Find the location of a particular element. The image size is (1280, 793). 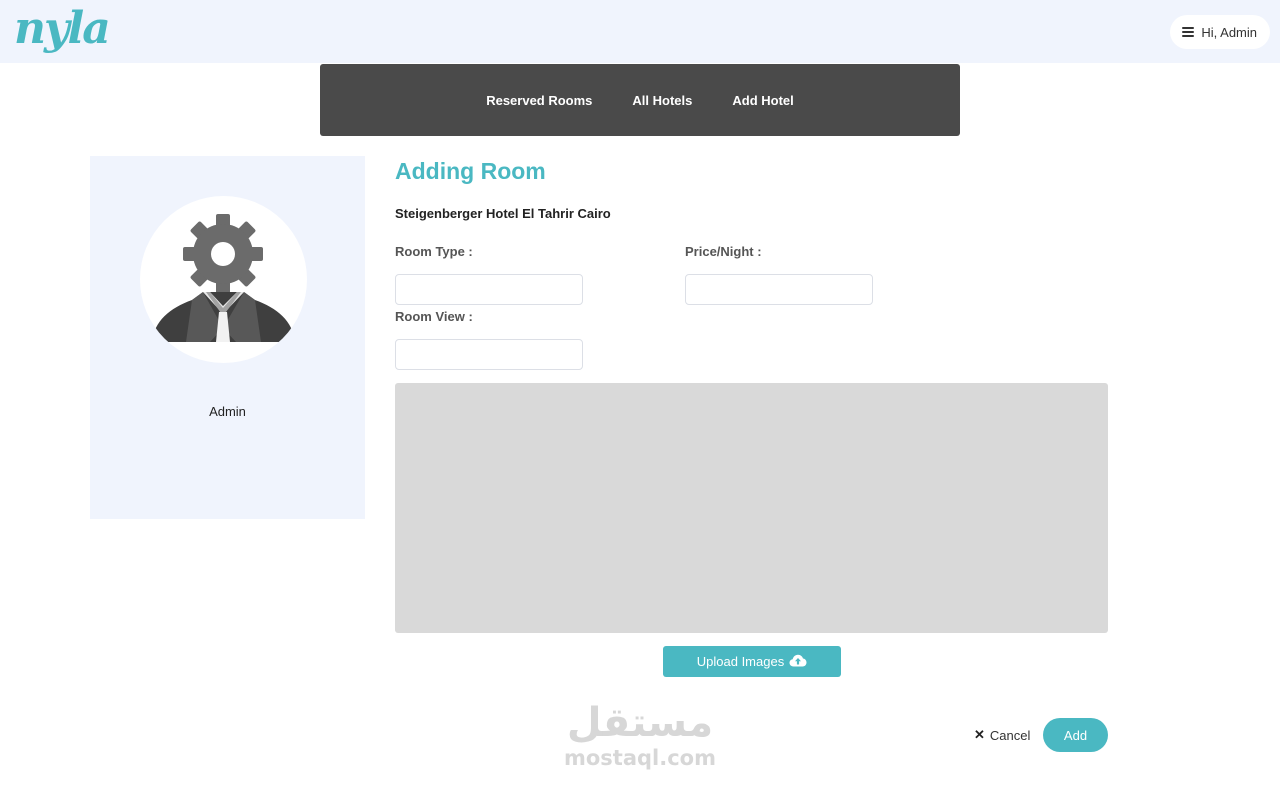

profile-card: Admin is located at coordinates (227, 337).